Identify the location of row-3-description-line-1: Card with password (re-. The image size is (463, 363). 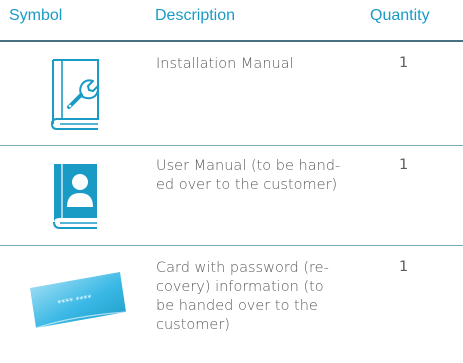
(242, 268).